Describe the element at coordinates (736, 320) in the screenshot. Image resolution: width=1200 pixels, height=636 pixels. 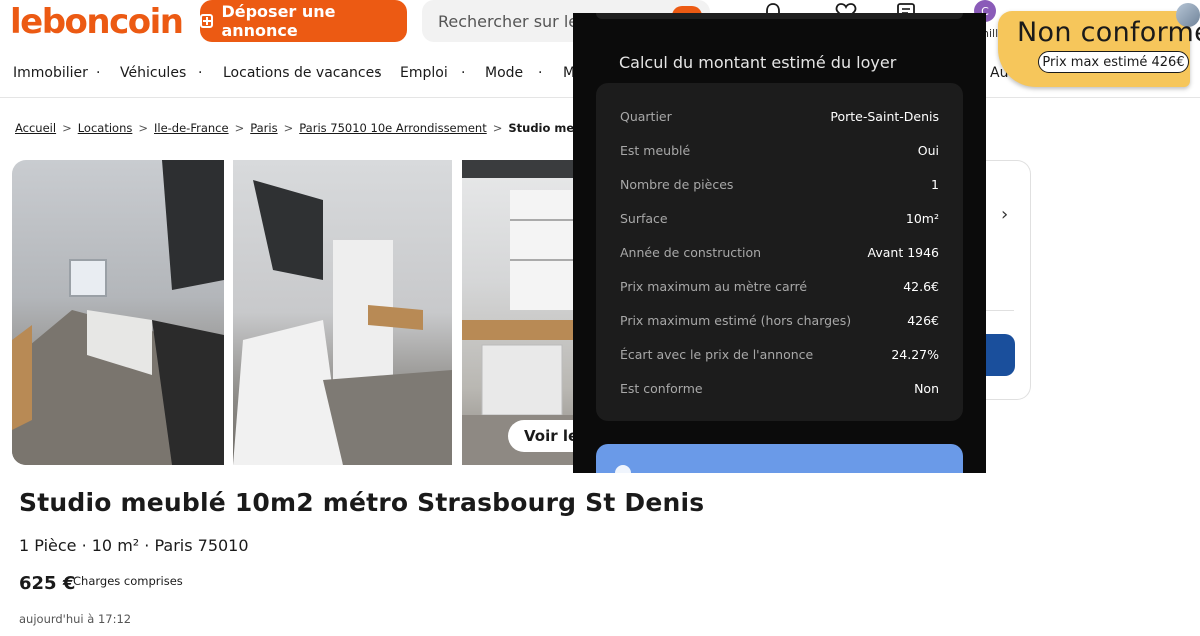
I see `detail-label: Prix maximum estimé (hors charges)` at that location.